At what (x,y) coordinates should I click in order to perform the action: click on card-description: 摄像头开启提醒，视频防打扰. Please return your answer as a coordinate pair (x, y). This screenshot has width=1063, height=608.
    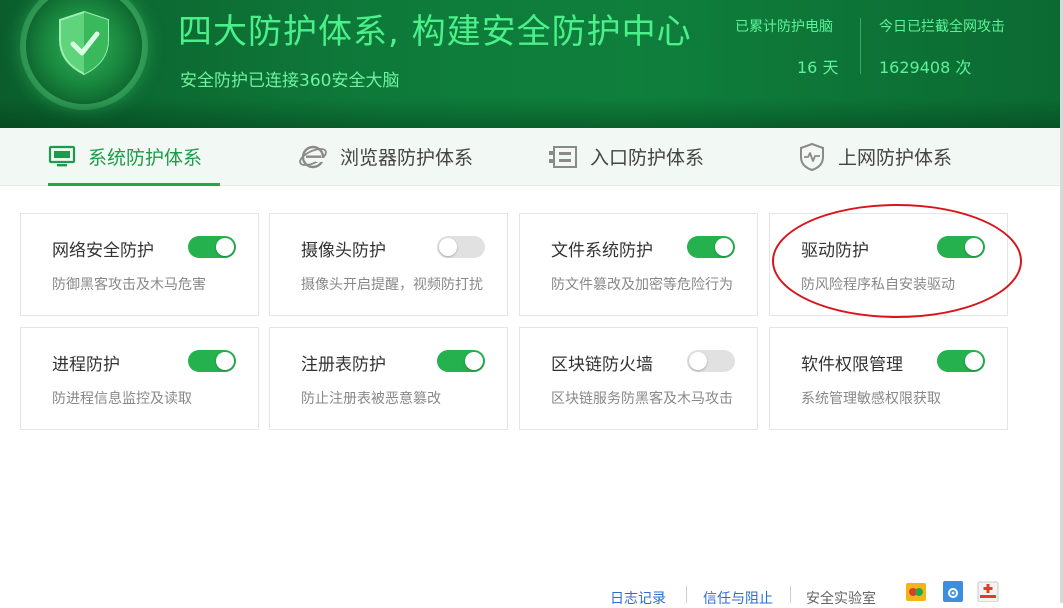
    Looking at the image, I should click on (392, 285).